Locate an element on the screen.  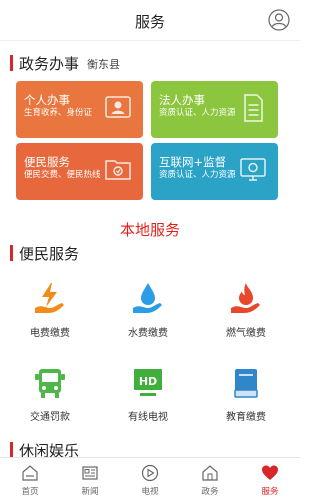
cable-tv-item: HD 有线电视 is located at coordinates (148, 396).